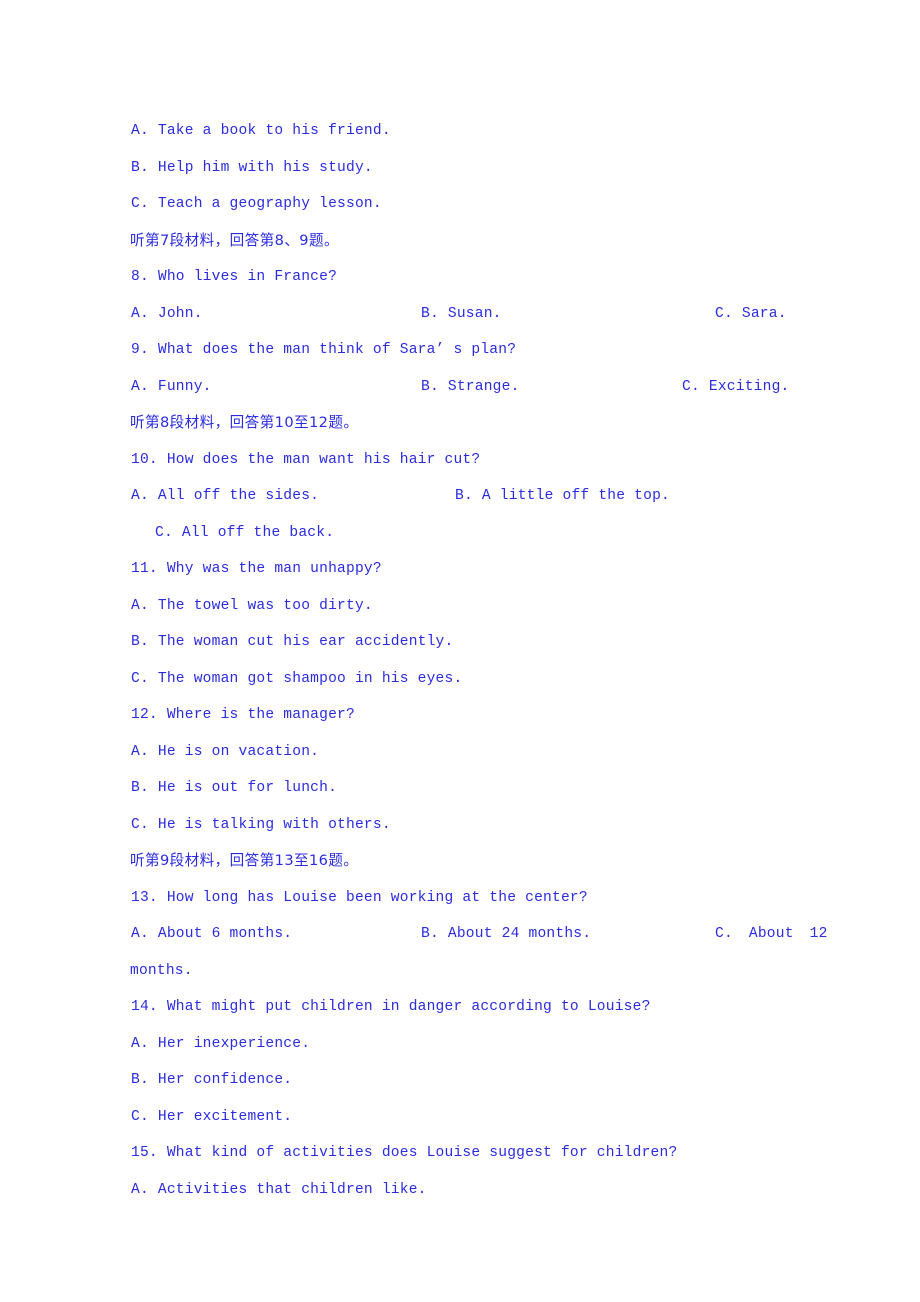  What do you see at coordinates (506, 934) in the screenshot?
I see `option-13-b: B. About 24 months.` at bounding box center [506, 934].